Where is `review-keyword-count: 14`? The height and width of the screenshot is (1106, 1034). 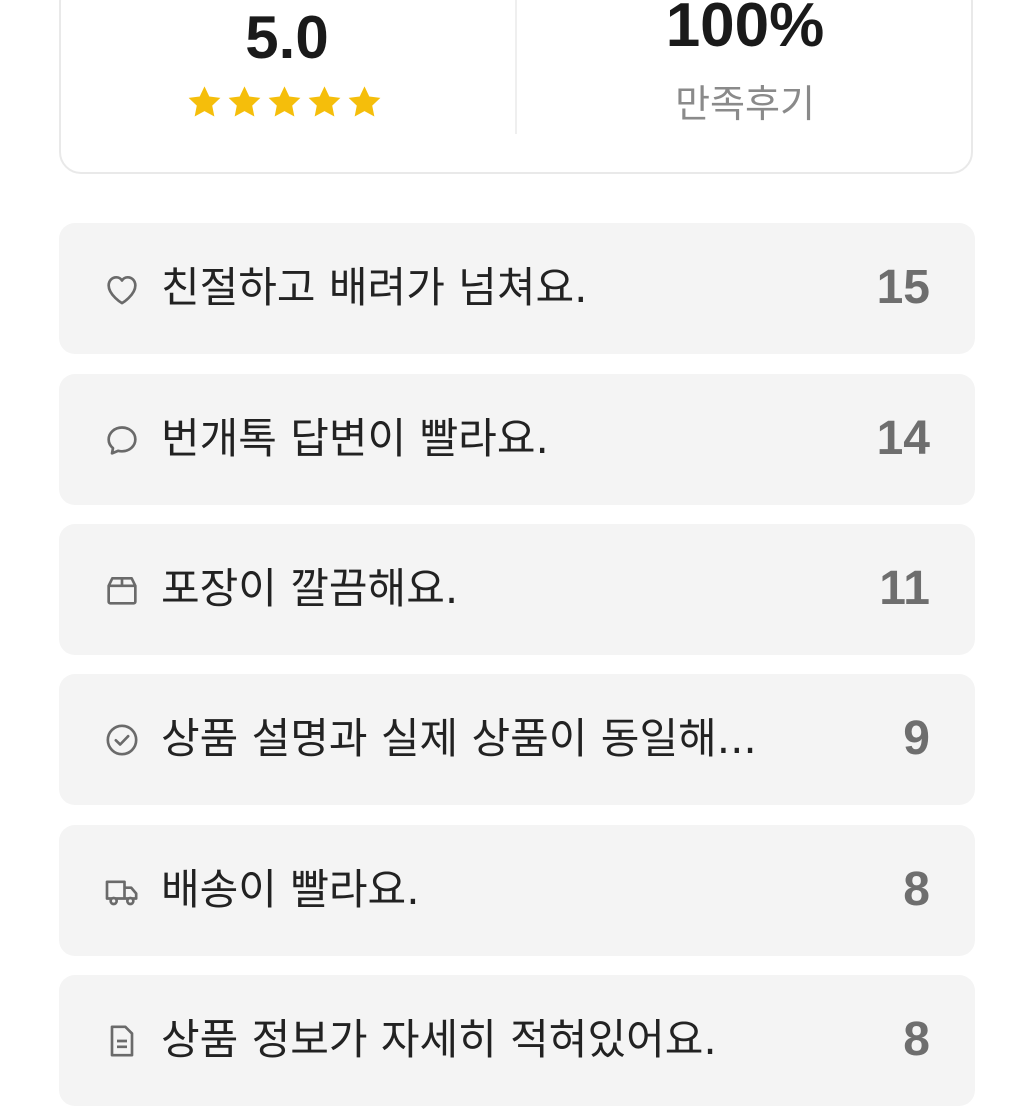 review-keyword-count: 14 is located at coordinates (903, 438).